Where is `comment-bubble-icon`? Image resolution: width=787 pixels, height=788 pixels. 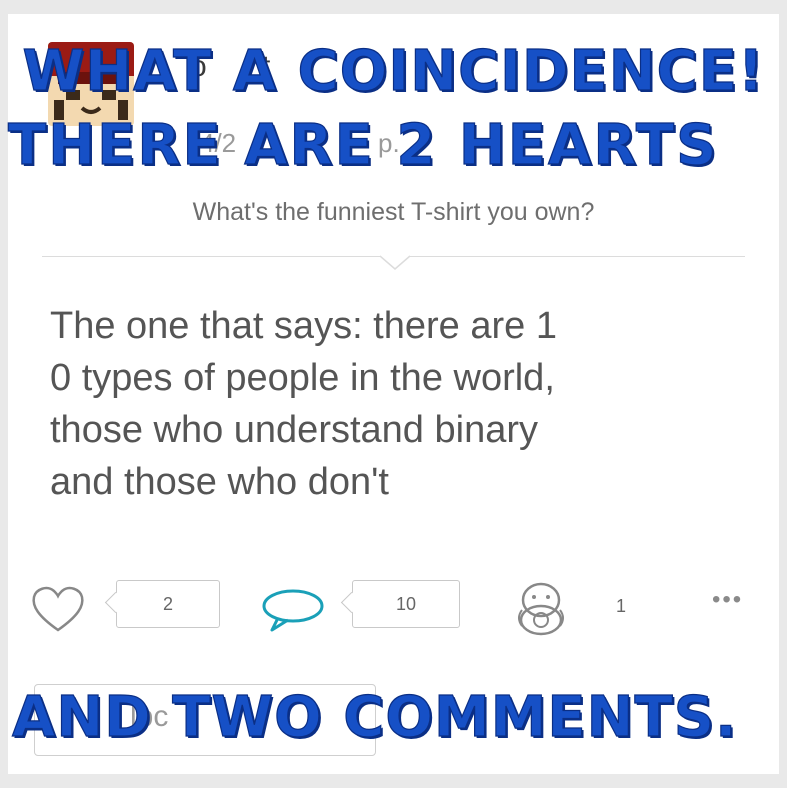
comment-bubble-icon is located at coordinates (293, 610).